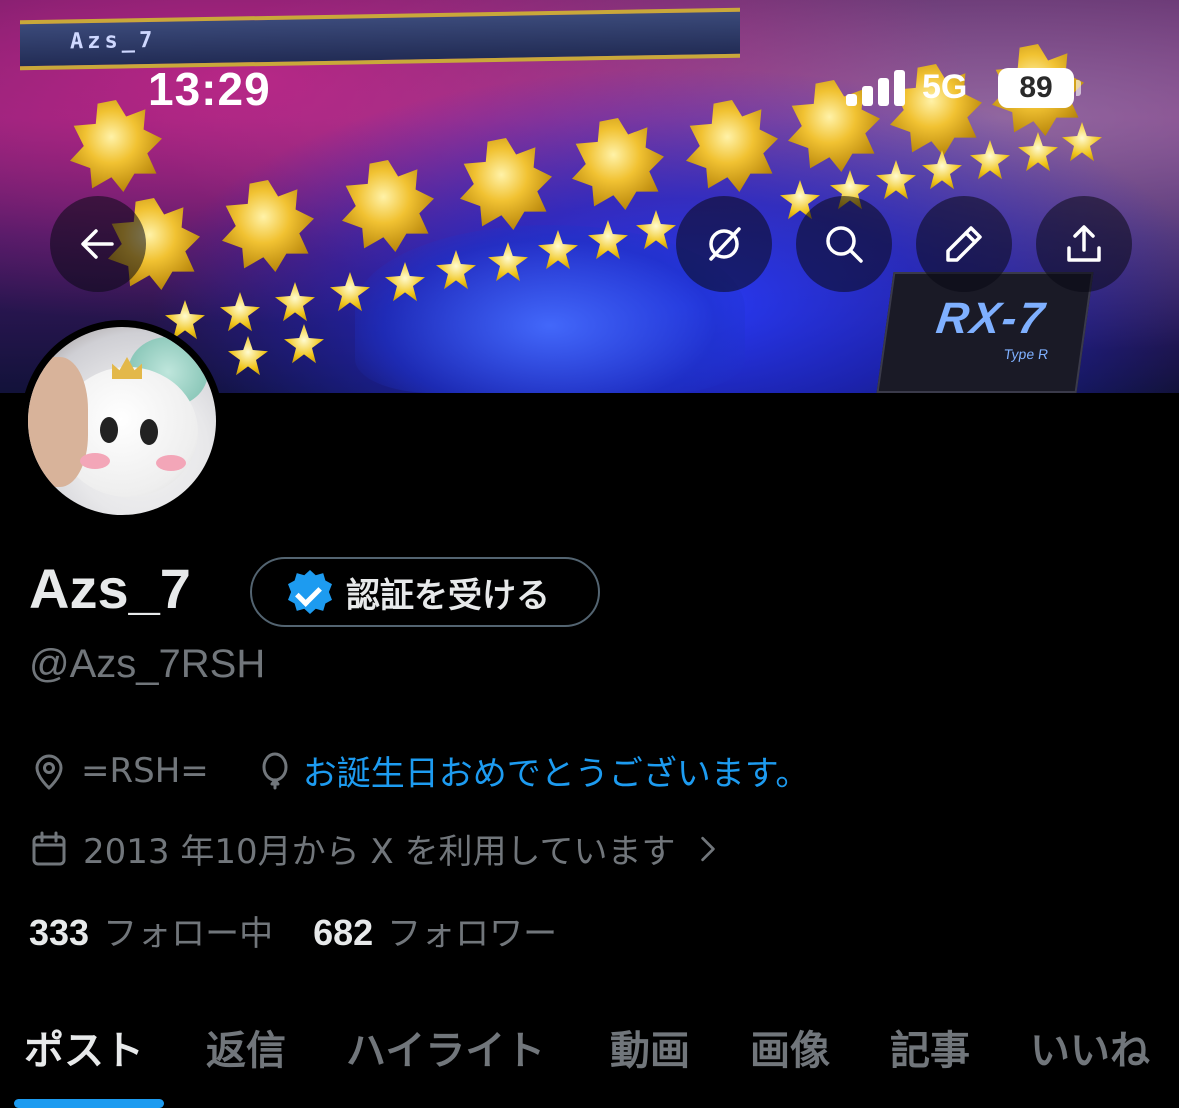  I want to click on avatar, so click(122, 421).